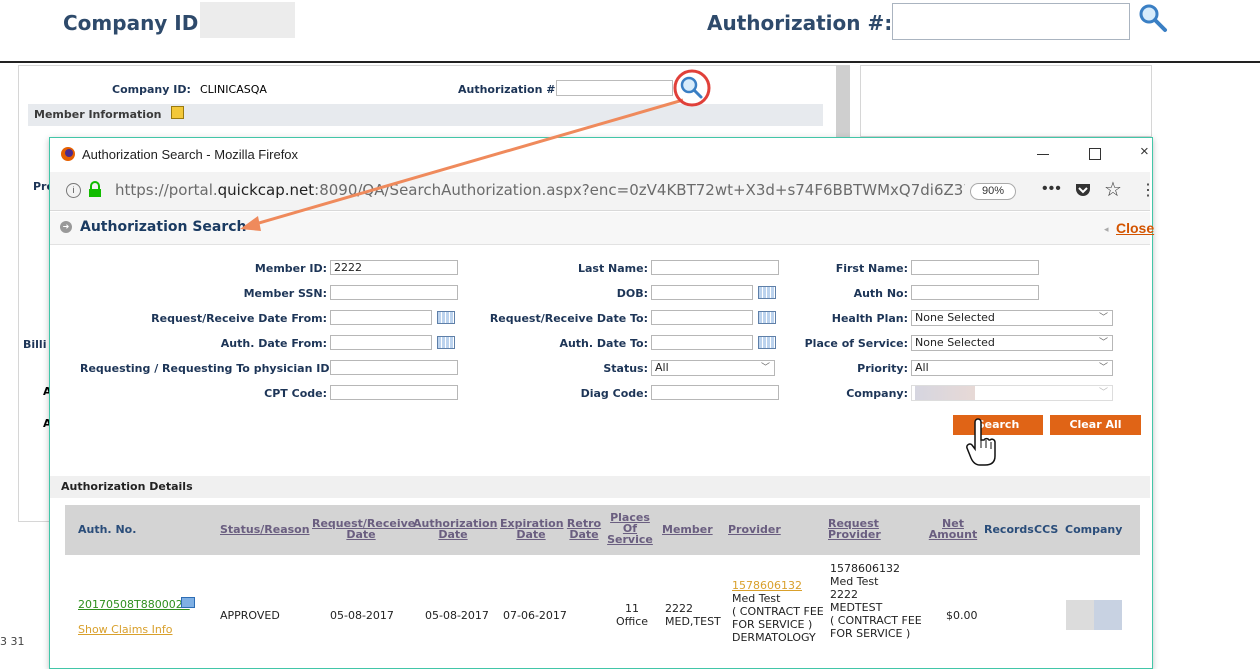  Describe the element at coordinates (1095, 425) in the screenshot. I see `clear-all-button: Clear All` at that location.